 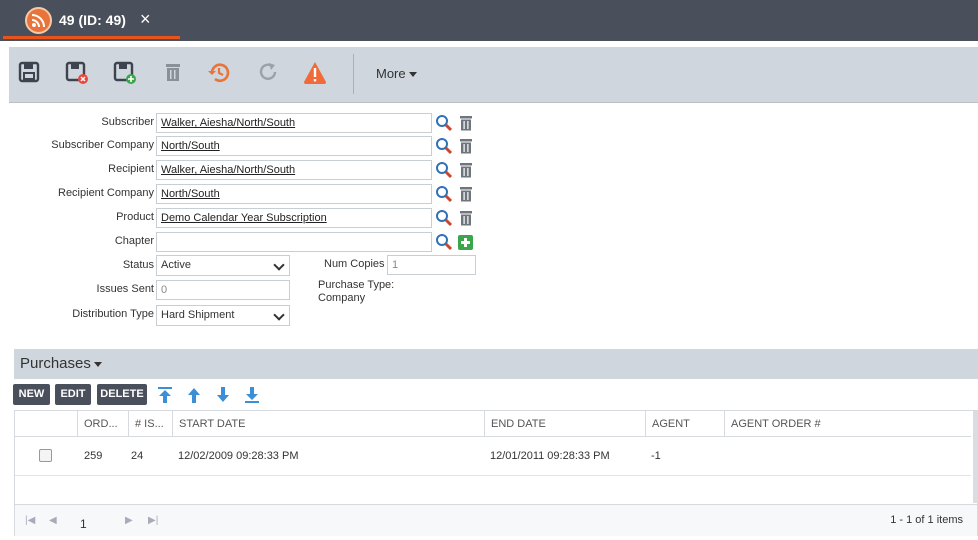 What do you see at coordinates (564, 424) in the screenshot?
I see `column-header-end-date: END DATE` at bounding box center [564, 424].